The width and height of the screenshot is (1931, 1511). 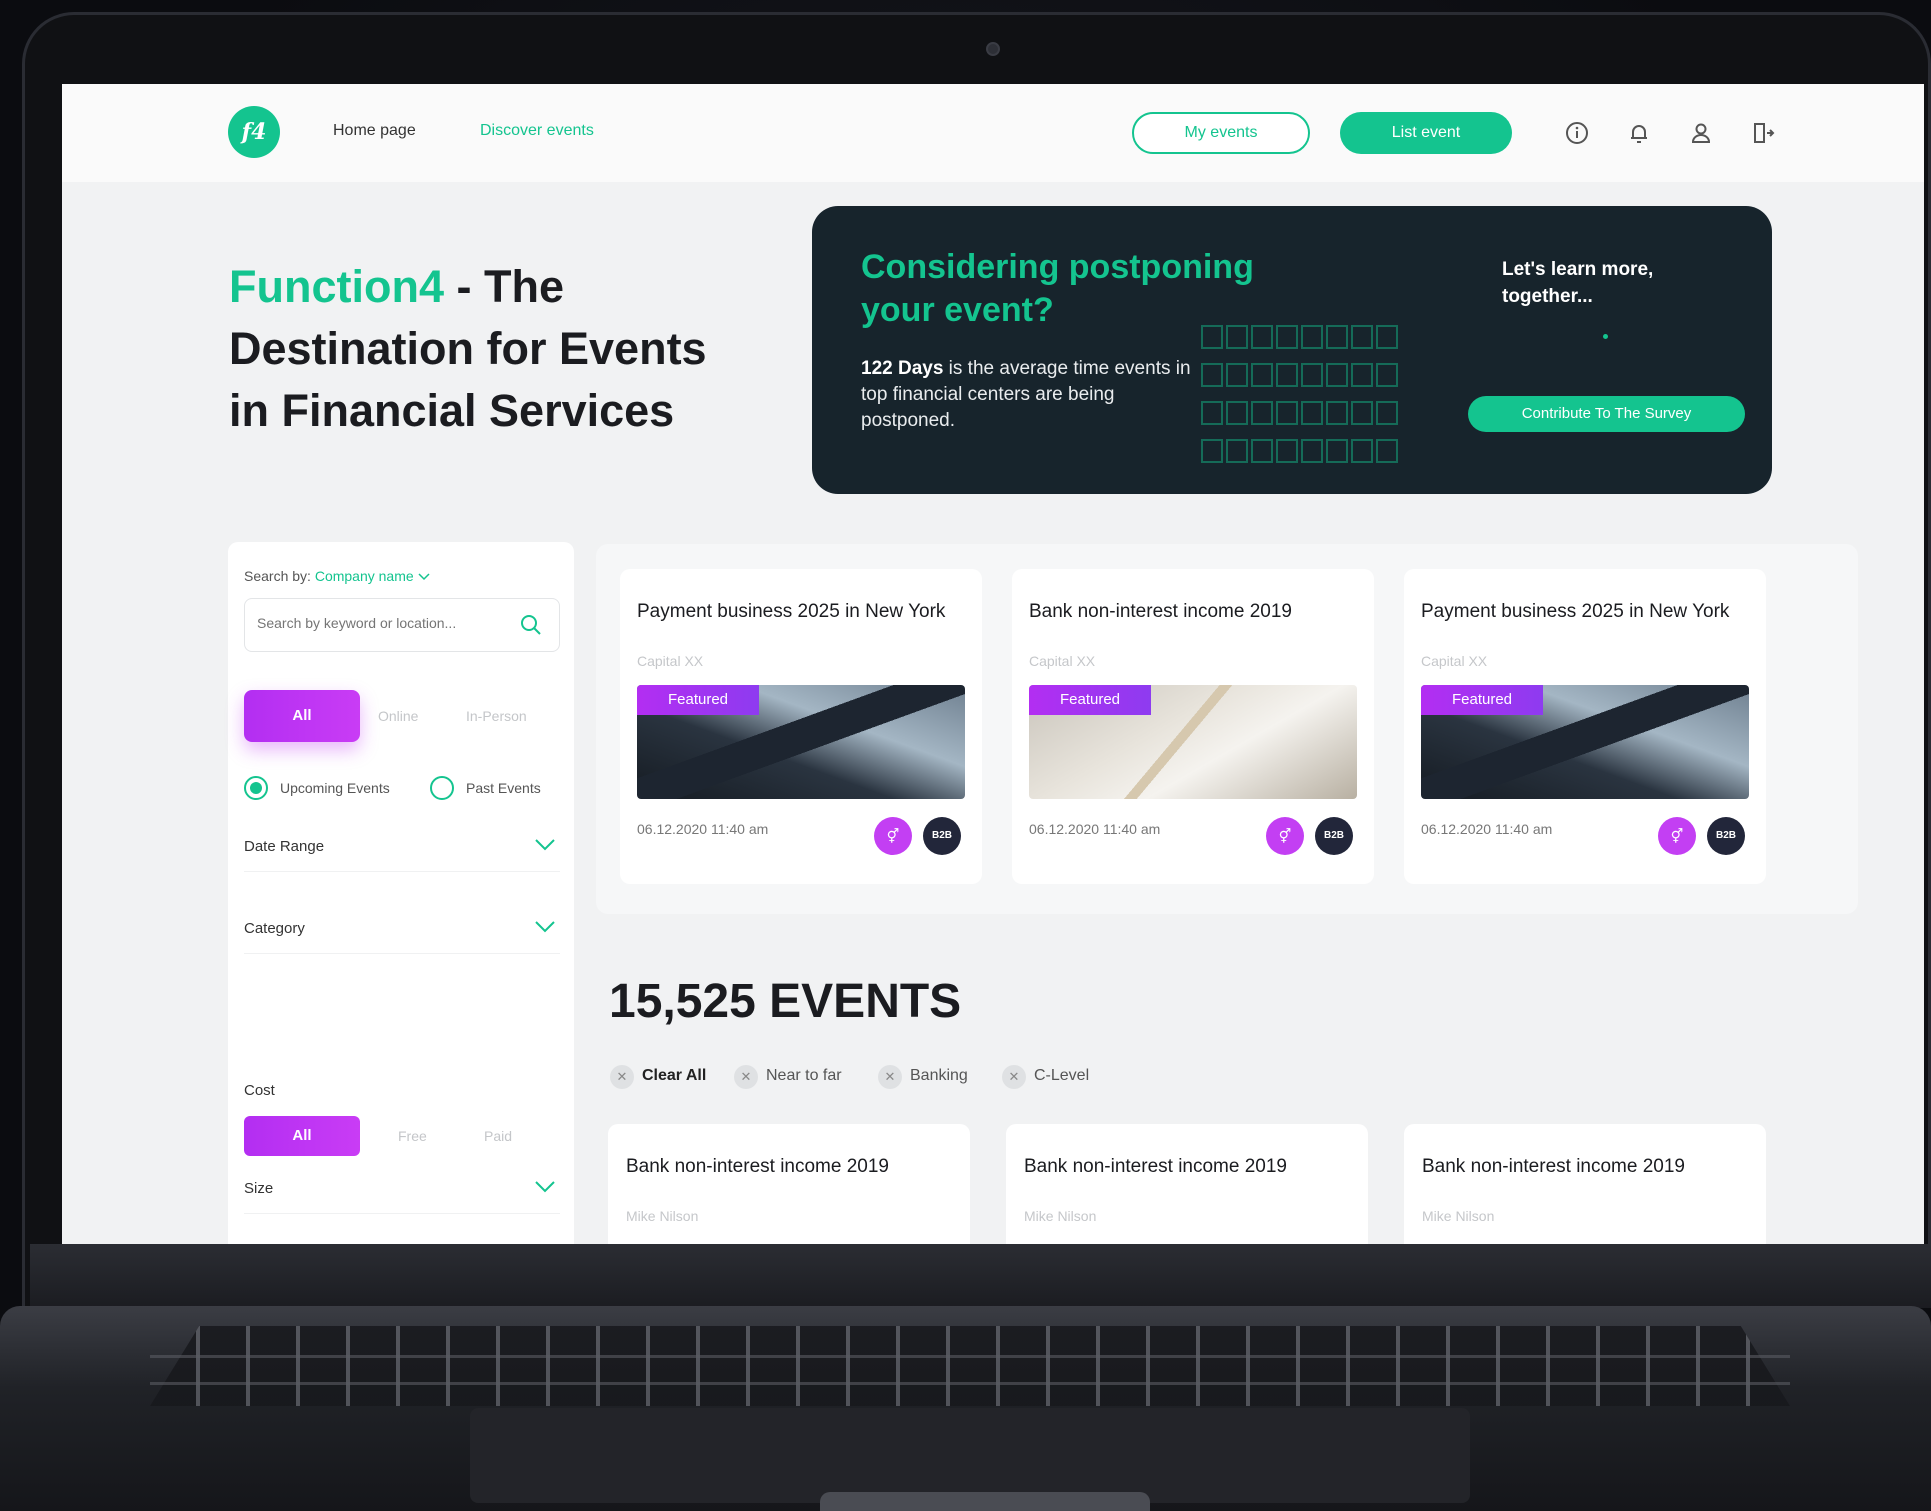 I want to click on hero-brand: Function4, so click(x=336, y=286).